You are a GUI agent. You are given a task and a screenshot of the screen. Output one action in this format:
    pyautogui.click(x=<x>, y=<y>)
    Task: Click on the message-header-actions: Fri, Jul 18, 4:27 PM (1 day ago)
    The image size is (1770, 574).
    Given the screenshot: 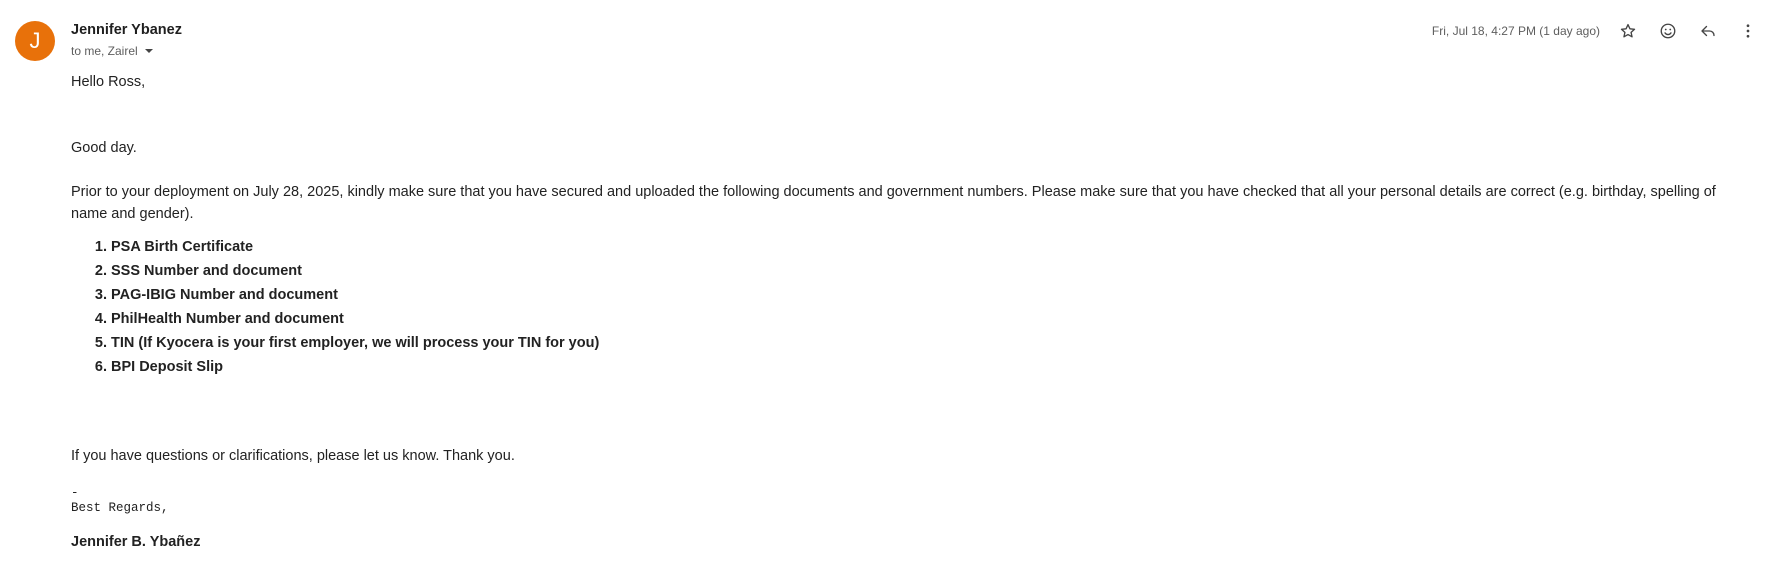 What is the action you would take?
    pyautogui.click(x=1601, y=31)
    